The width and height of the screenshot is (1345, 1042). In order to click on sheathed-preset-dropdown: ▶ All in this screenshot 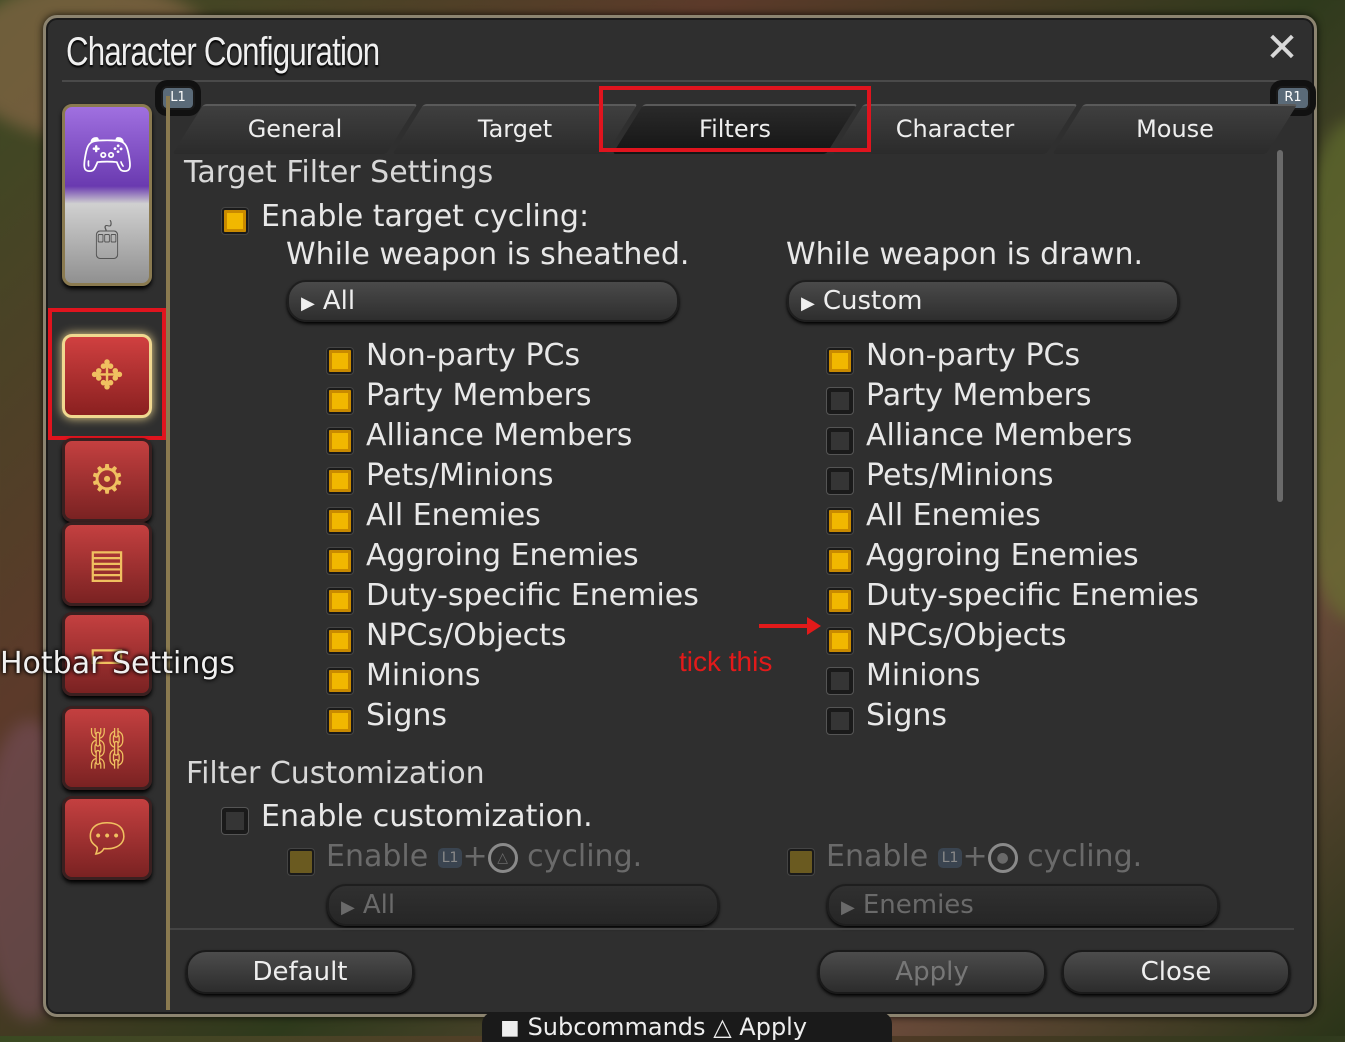, I will do `click(483, 301)`.